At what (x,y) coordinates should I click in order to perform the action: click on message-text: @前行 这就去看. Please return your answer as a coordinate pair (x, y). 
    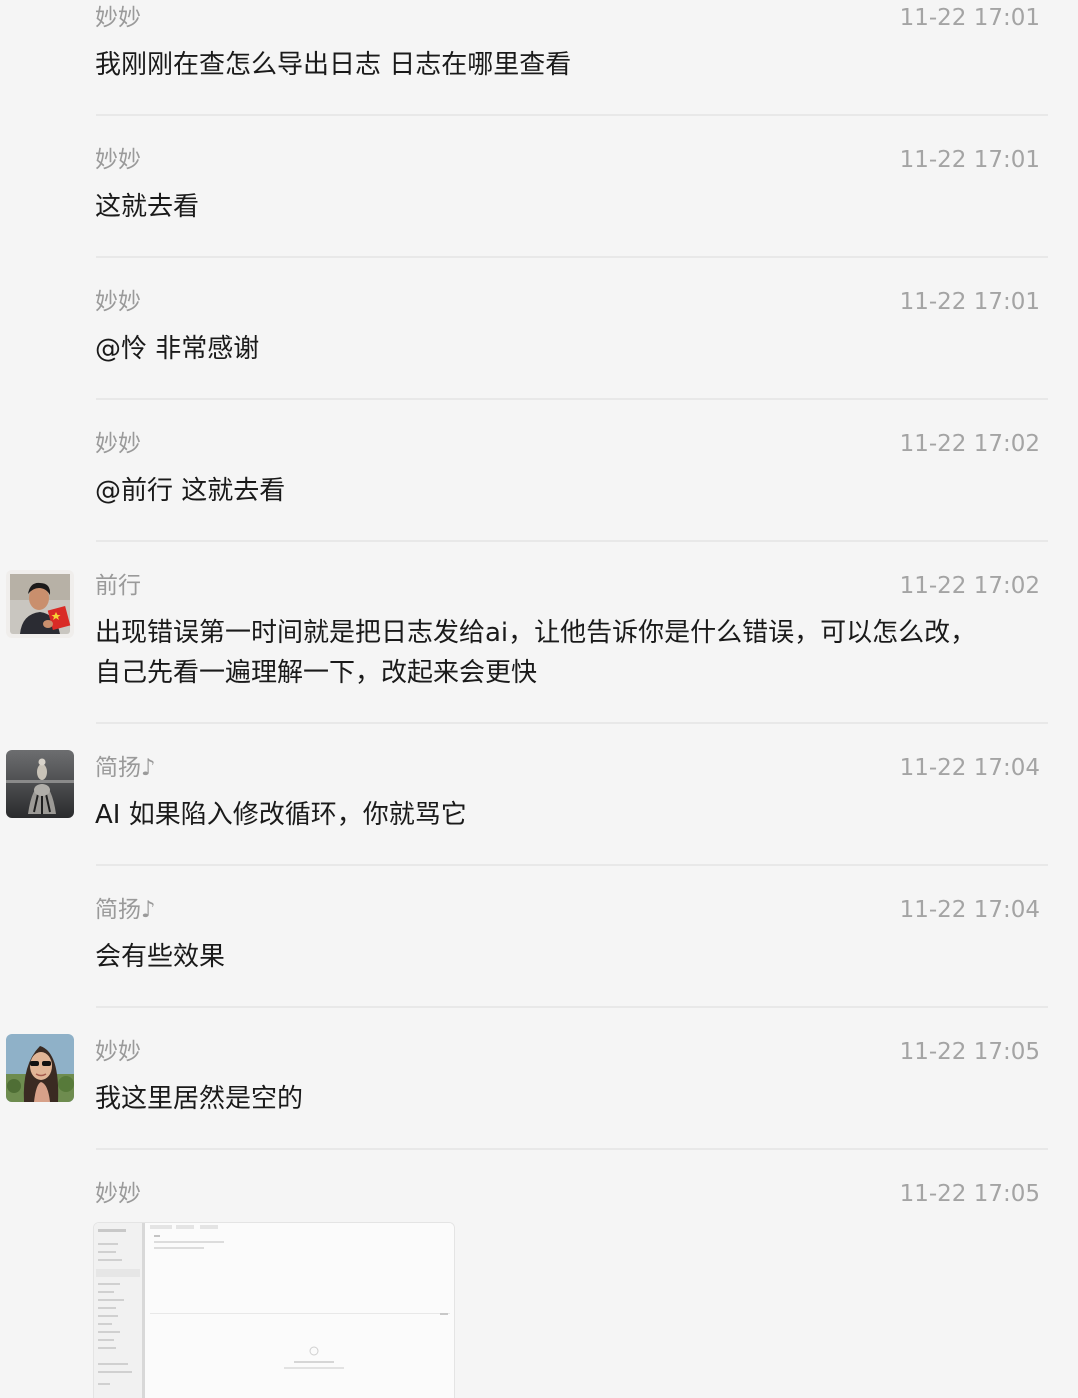
    Looking at the image, I should click on (570, 491).